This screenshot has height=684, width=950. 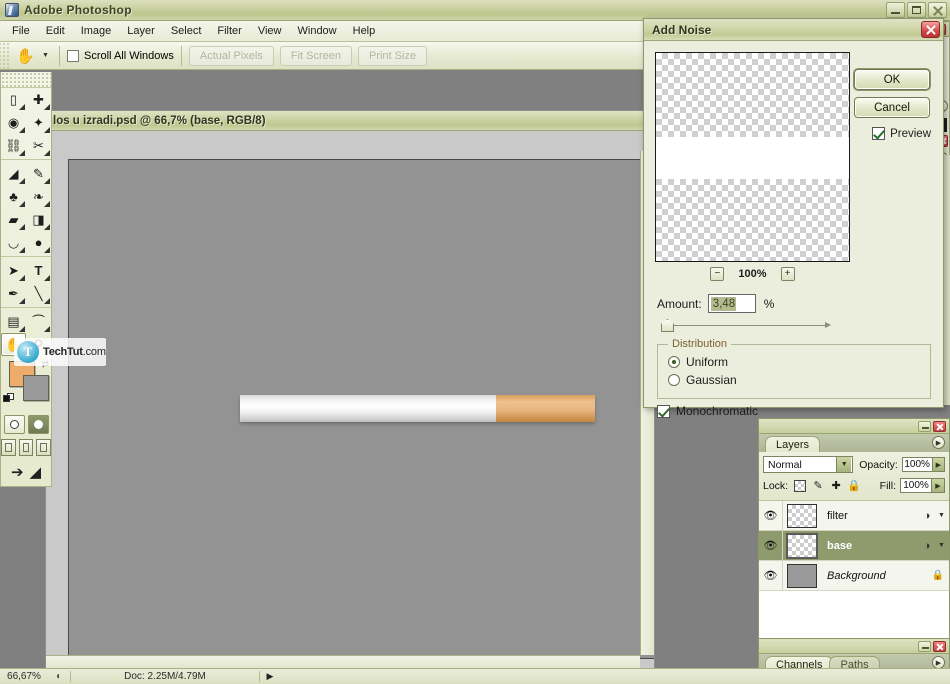 What do you see at coordinates (938, 442) in the screenshot?
I see `palette-menu-icon: ▶` at bounding box center [938, 442].